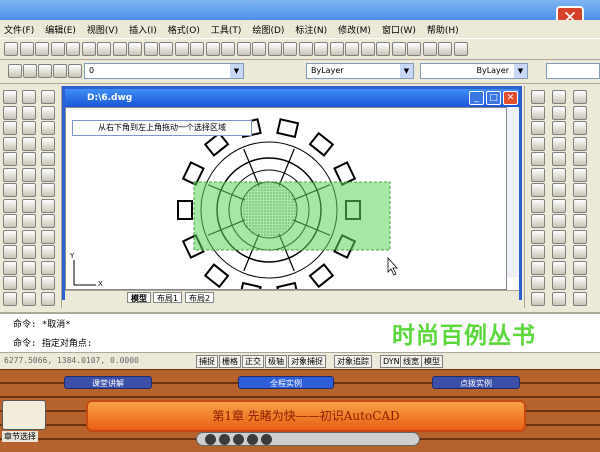 The height and width of the screenshot is (452, 600). What do you see at coordinates (573, 71) in the screenshot?
I see `lineweight-dropdown` at bounding box center [573, 71].